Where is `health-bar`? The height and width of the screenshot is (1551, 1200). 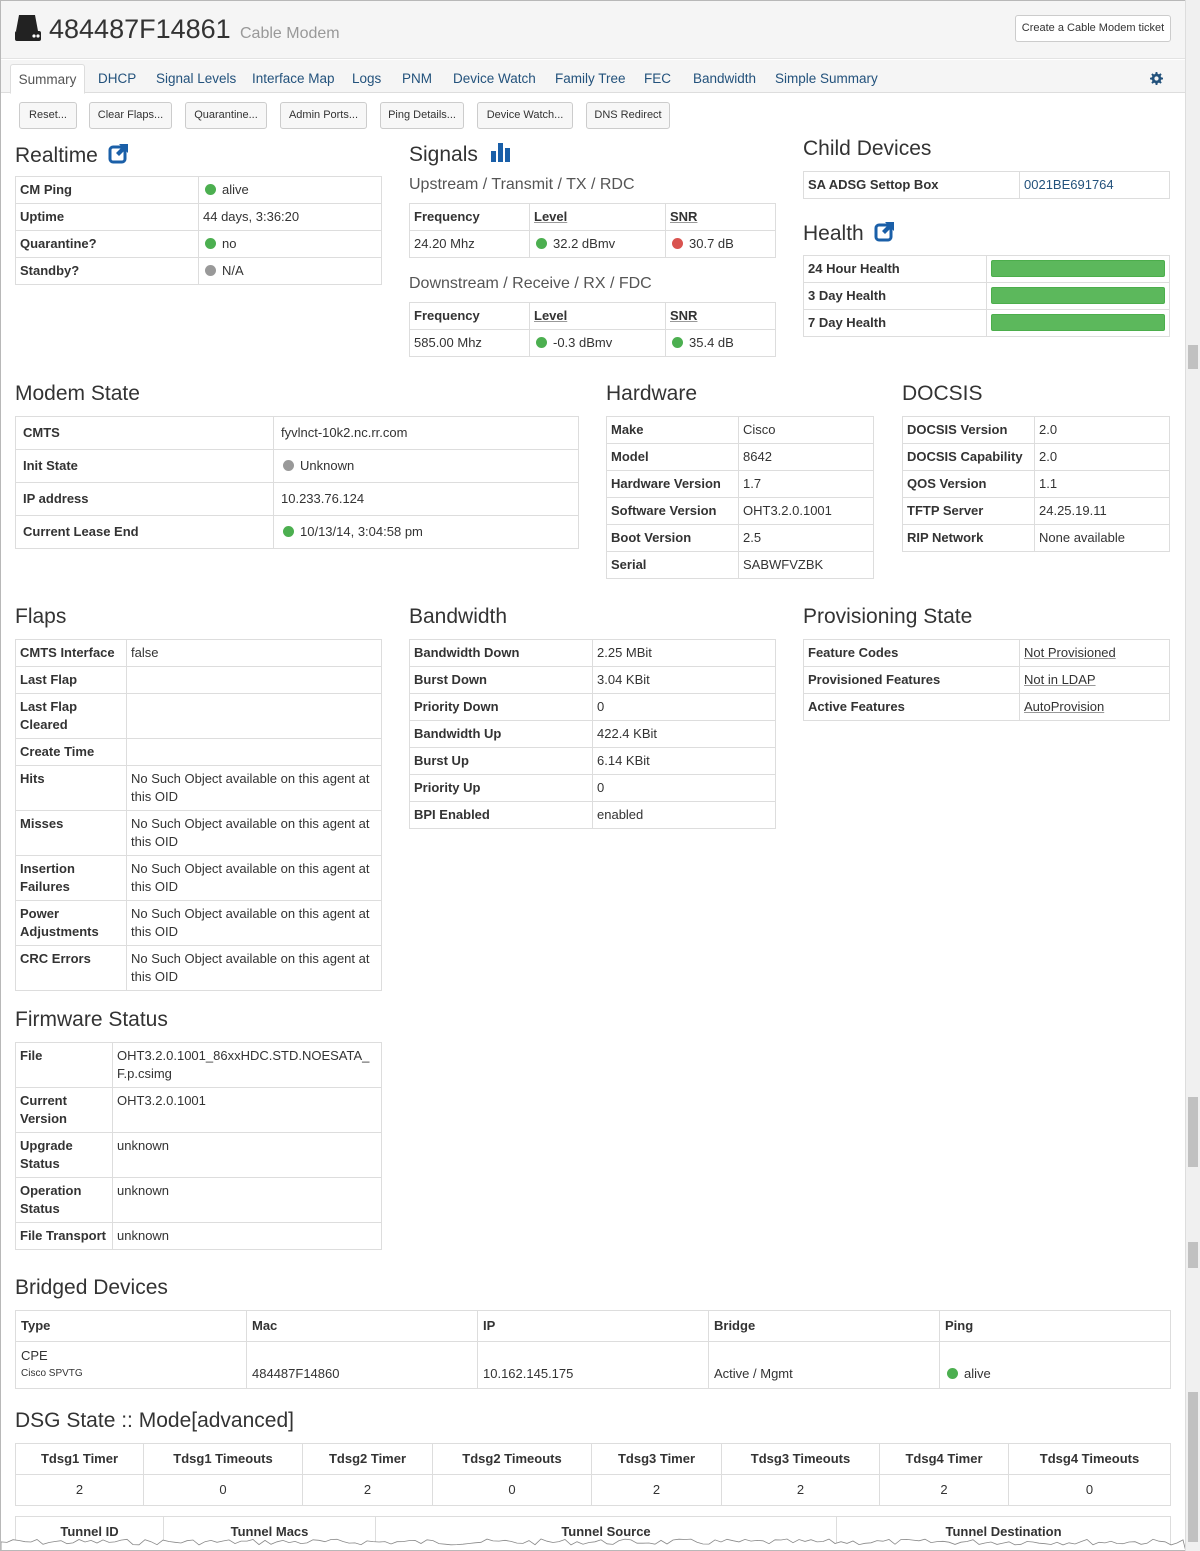 health-bar is located at coordinates (1078, 269).